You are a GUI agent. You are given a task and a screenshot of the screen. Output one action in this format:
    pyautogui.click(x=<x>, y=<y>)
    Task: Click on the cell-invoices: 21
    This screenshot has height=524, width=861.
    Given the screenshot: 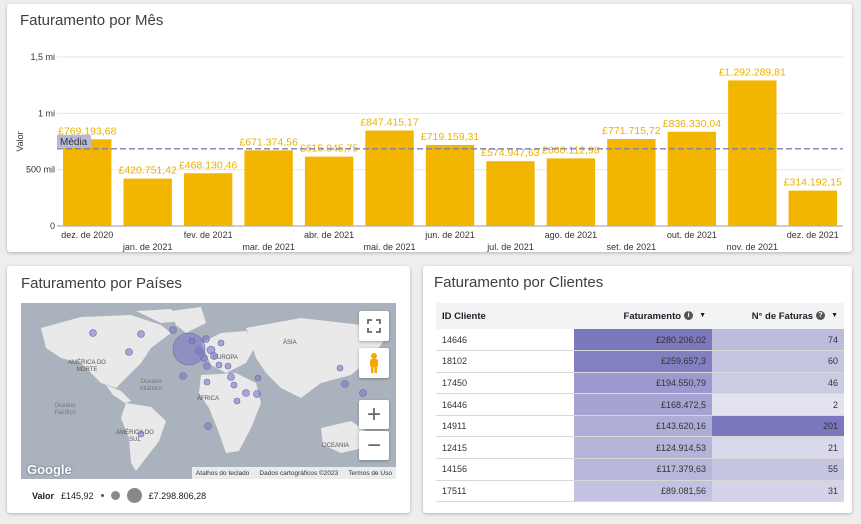 What is the action you would take?
    pyautogui.click(x=778, y=448)
    